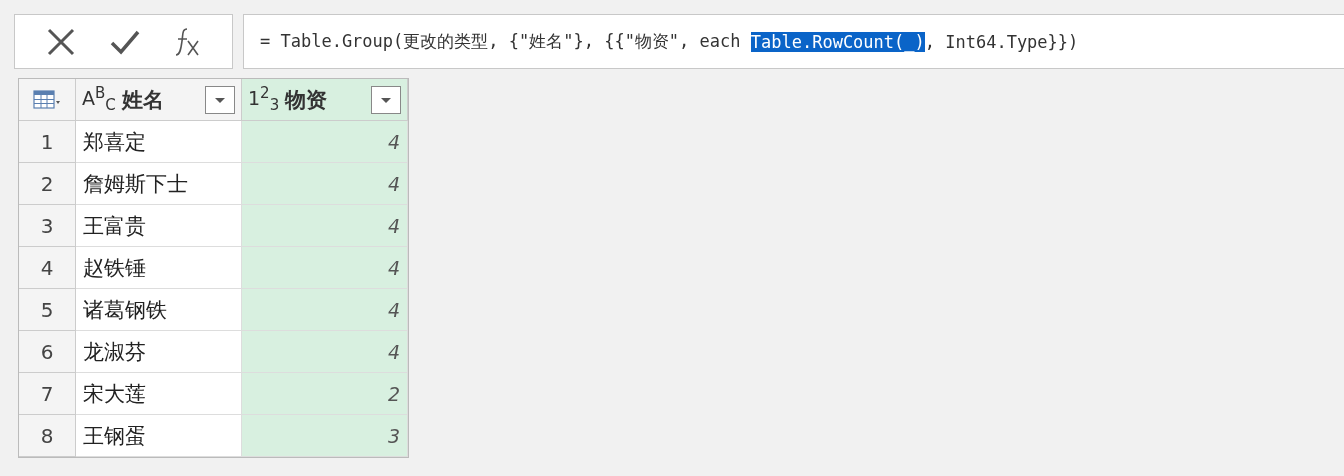 The image size is (1344, 476). What do you see at coordinates (159, 226) in the screenshot?
I see `table-cell: 王富贵` at bounding box center [159, 226].